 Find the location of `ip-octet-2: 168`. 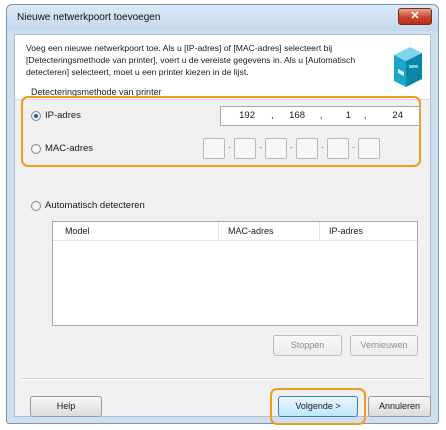

ip-octet-2: 168 is located at coordinates (290, 115).